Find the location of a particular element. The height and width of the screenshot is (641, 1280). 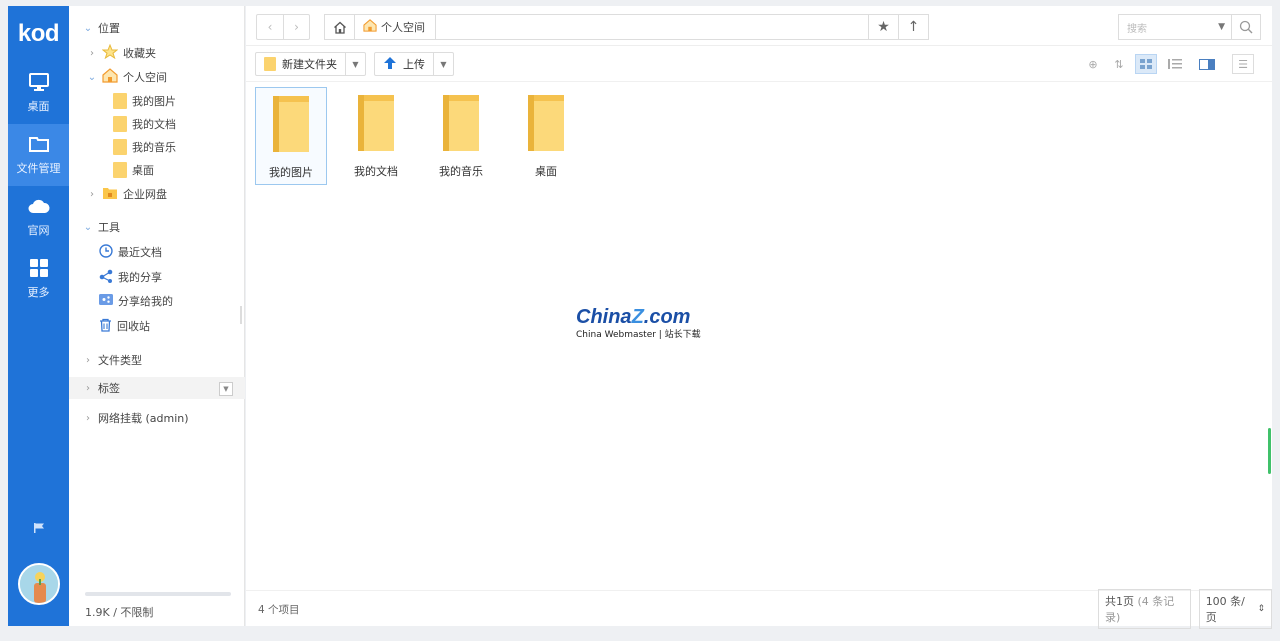

tree-item-child: 我的文档 is located at coordinates (144, 124).